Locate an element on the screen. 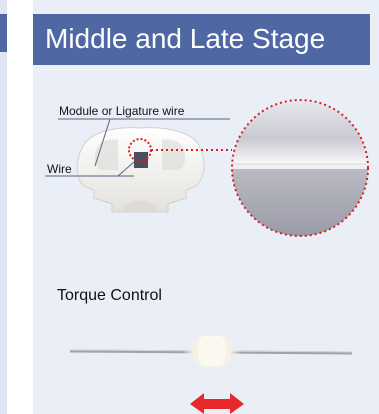  torque-control-label: Torque Control is located at coordinates (109, 295).